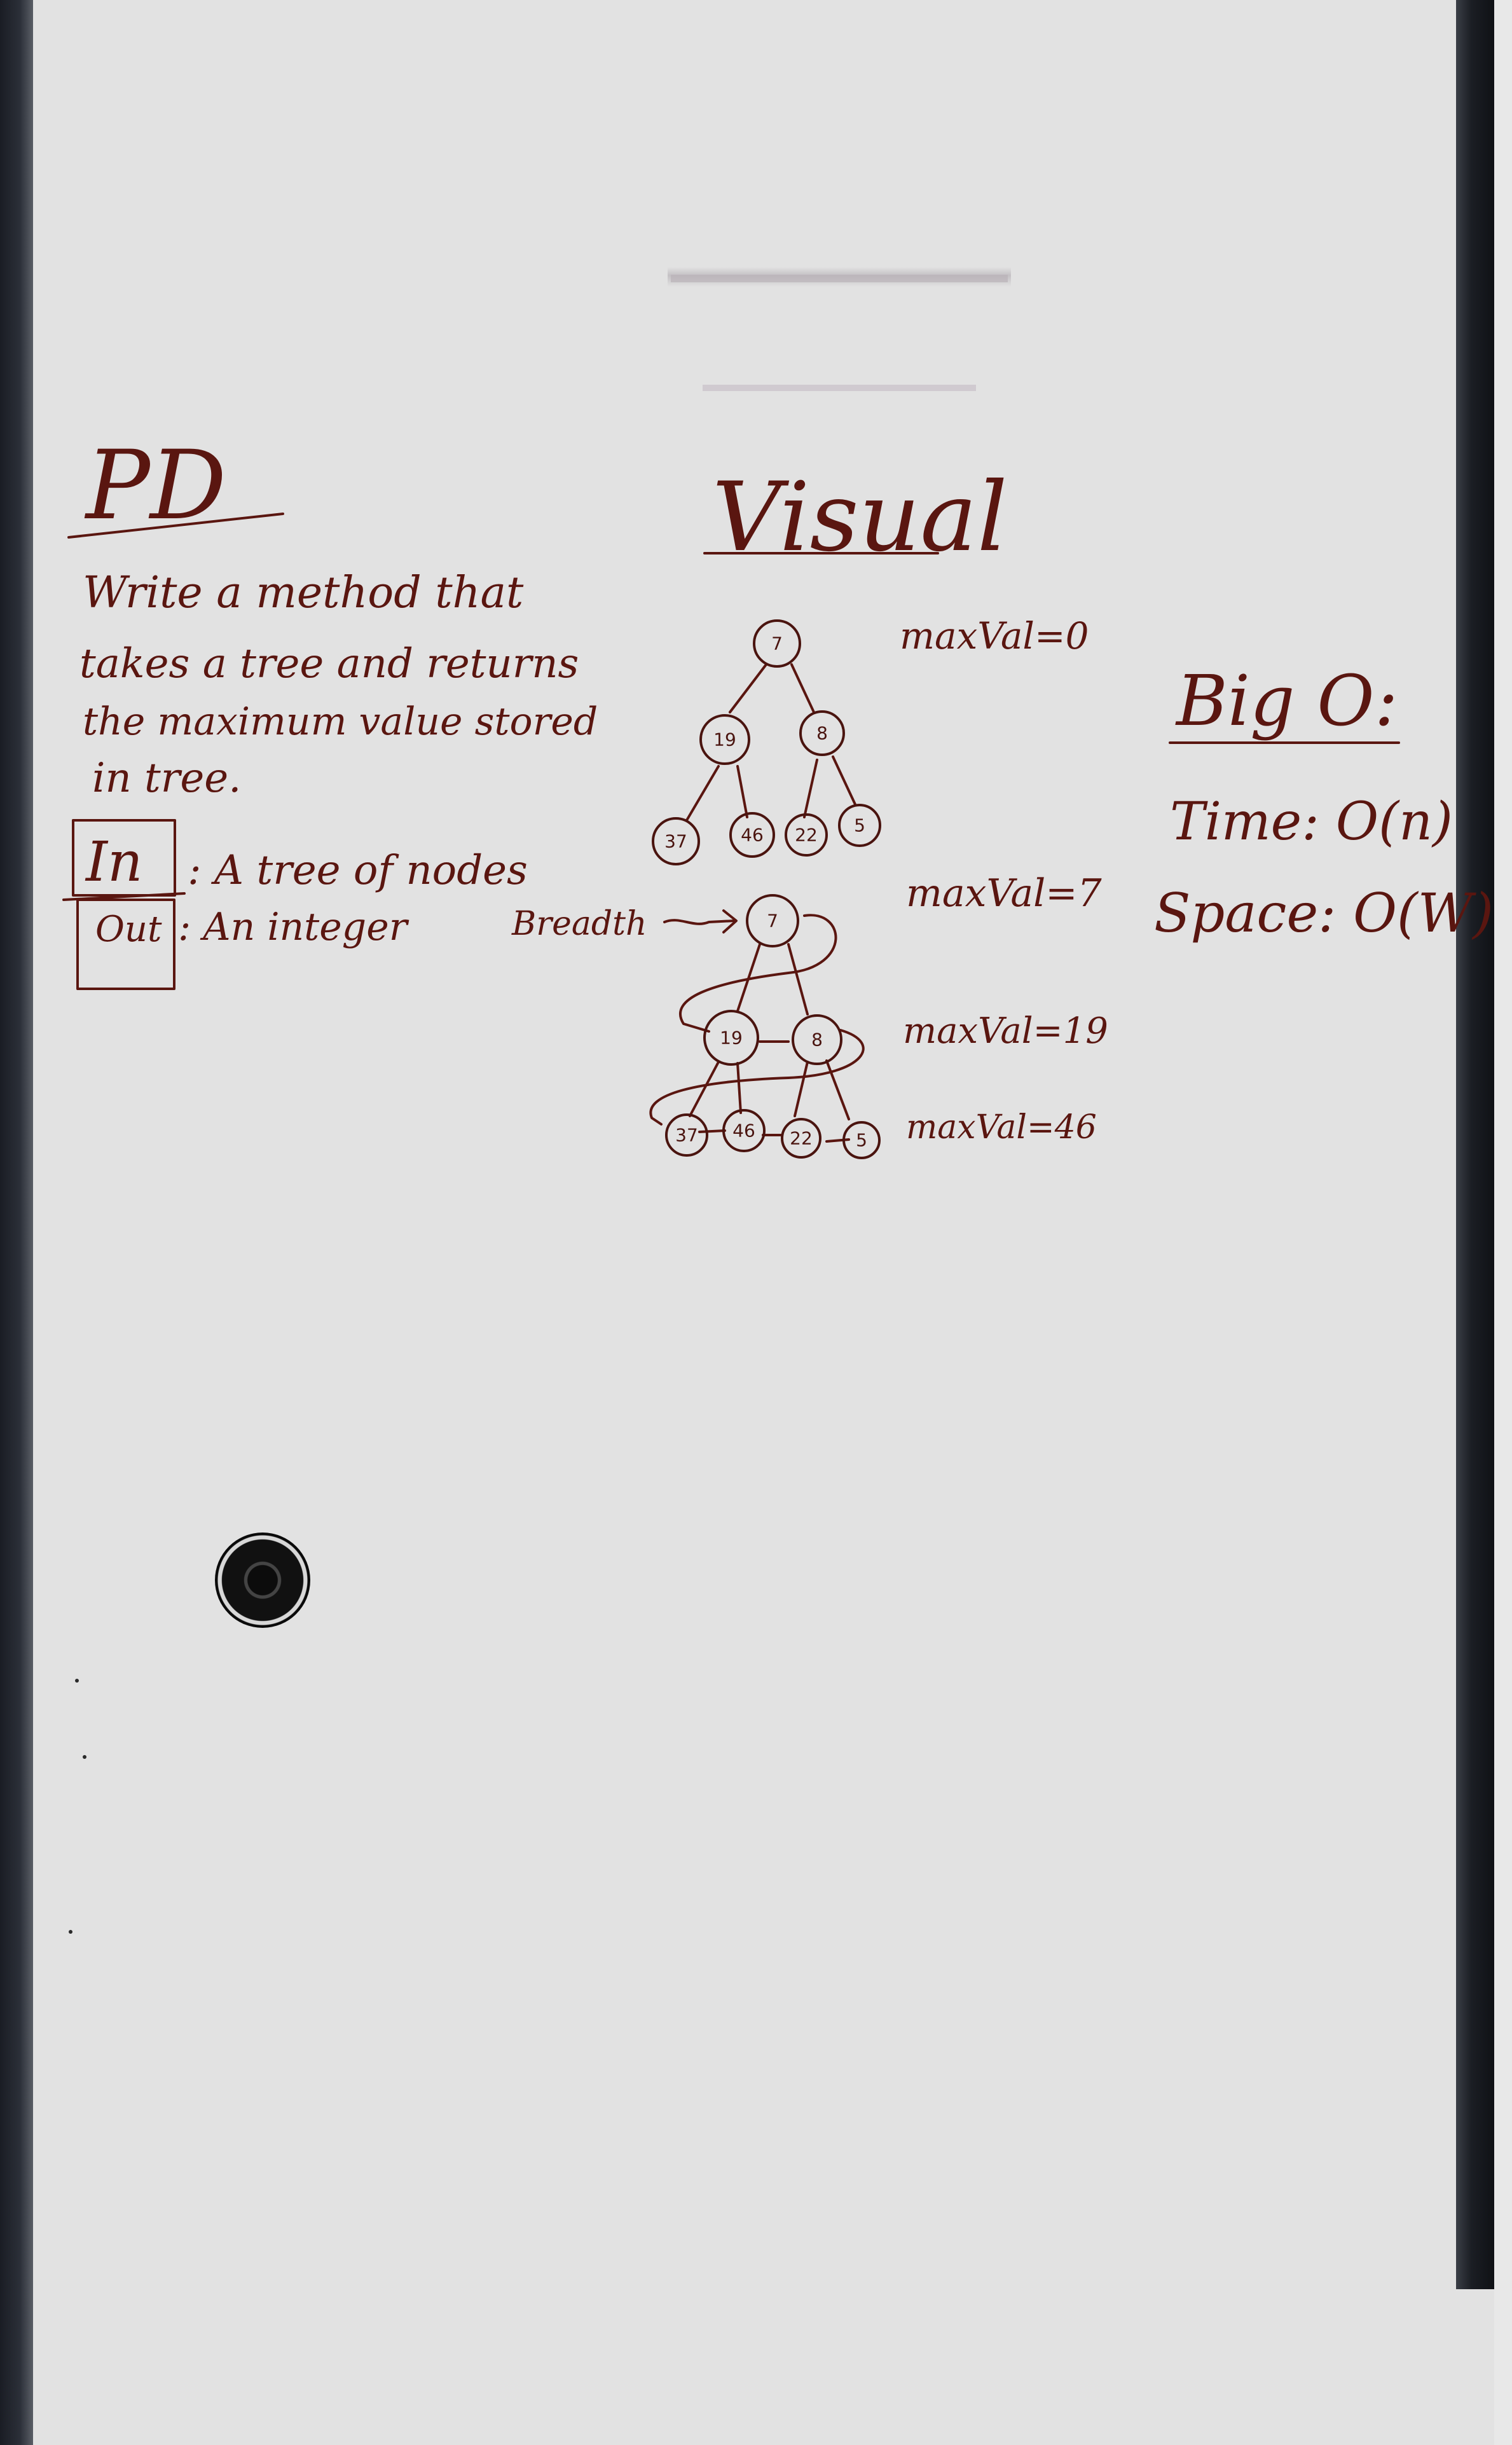  What do you see at coordinates (770, 742) in the screenshot?
I see `top-tree-edges` at bounding box center [770, 742].